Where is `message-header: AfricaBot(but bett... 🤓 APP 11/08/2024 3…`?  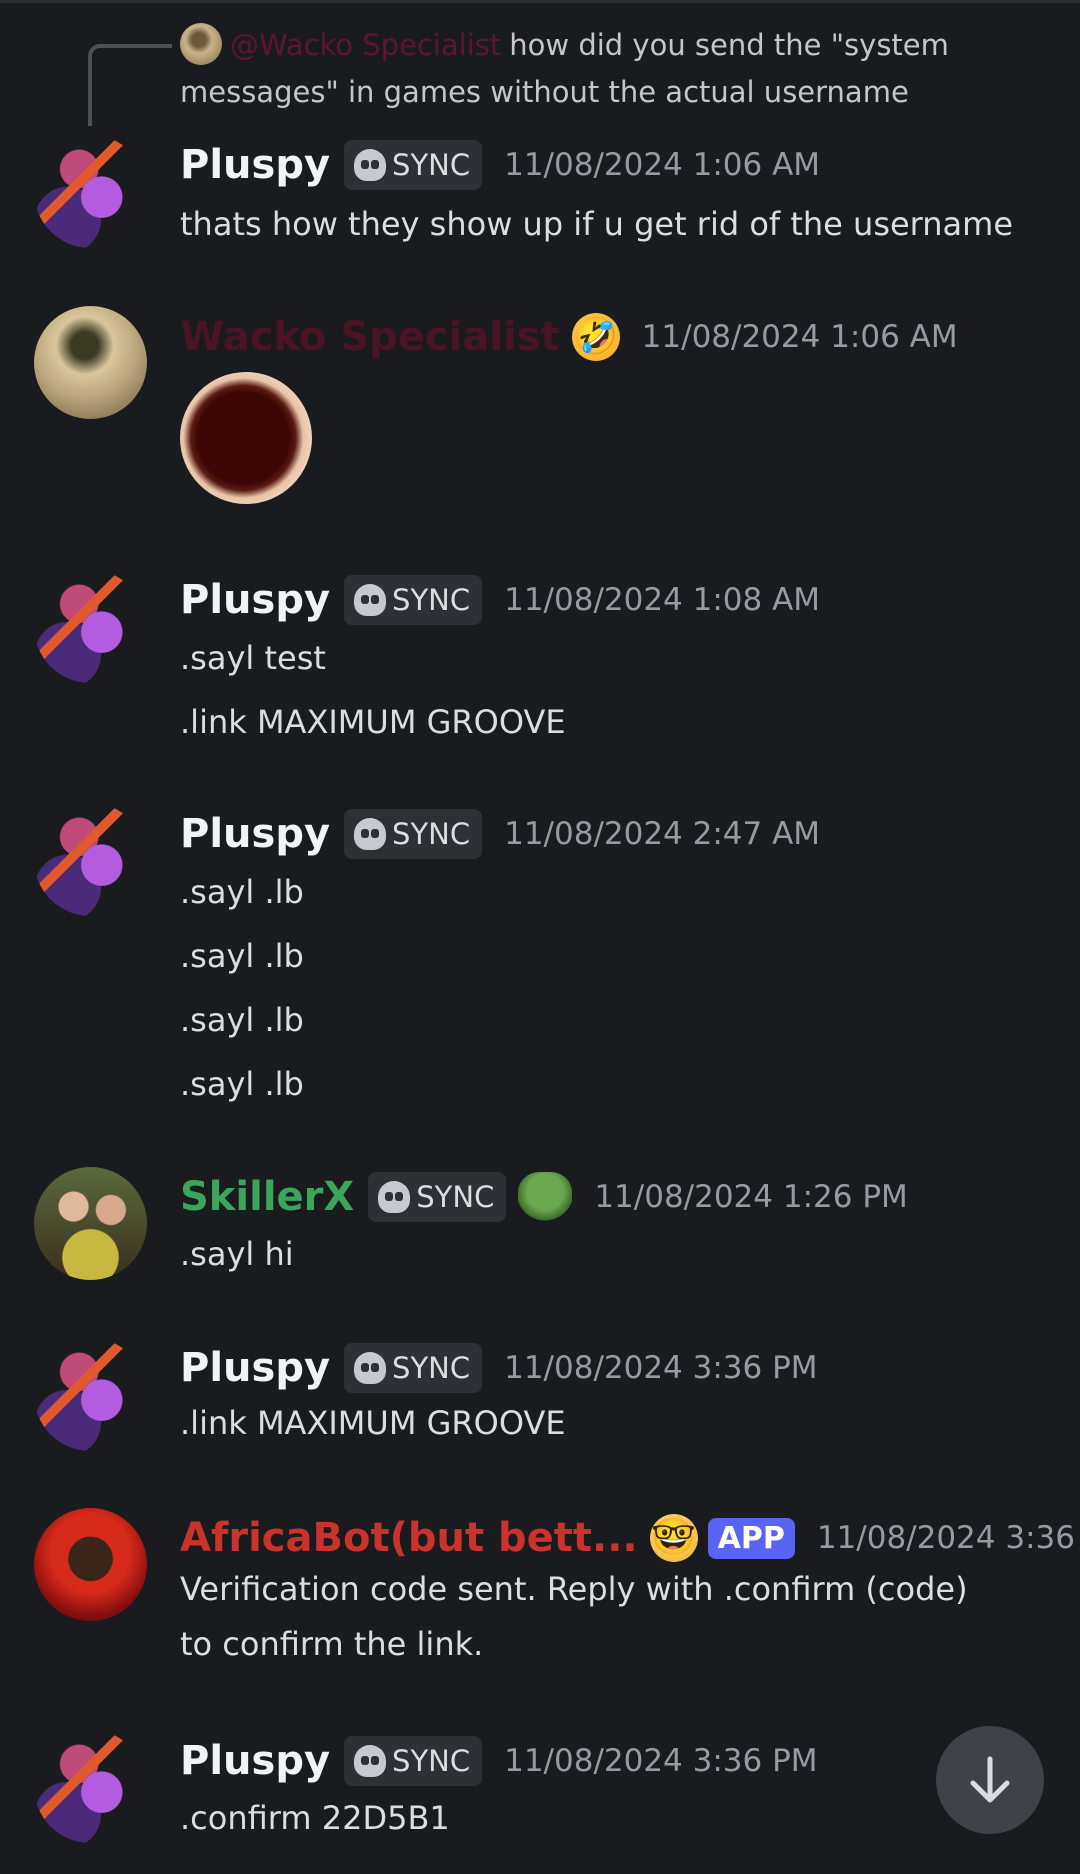
message-header: AfricaBot(but bett... 🤓 APP 11/08/2024 3… is located at coordinates (630, 1538).